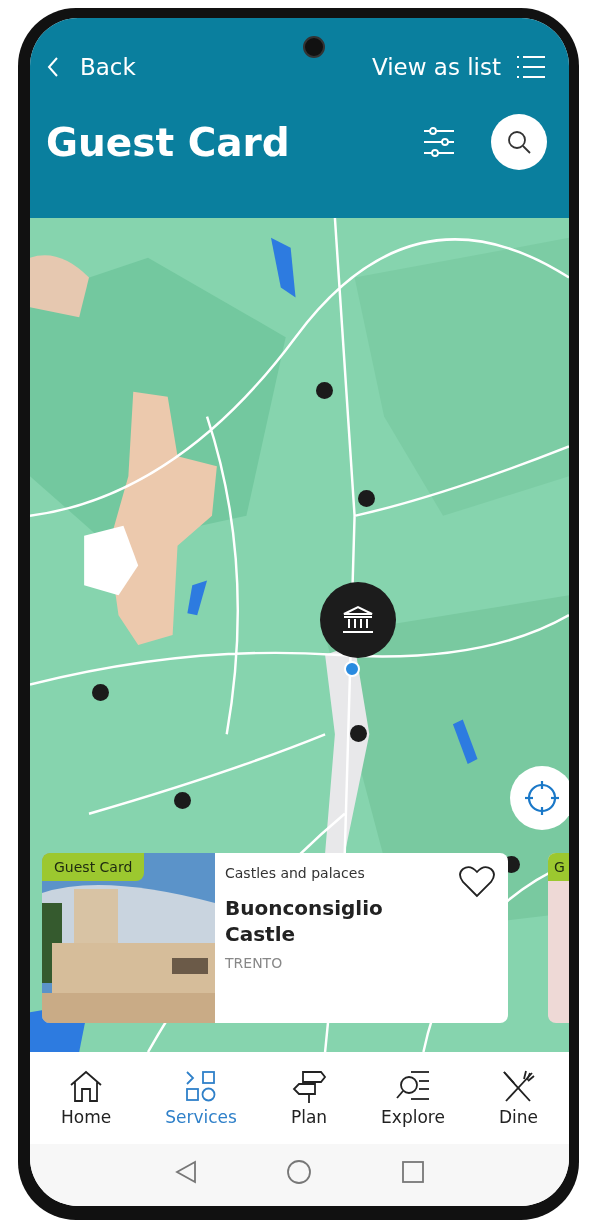  I want to click on search-icon, so click(519, 142).